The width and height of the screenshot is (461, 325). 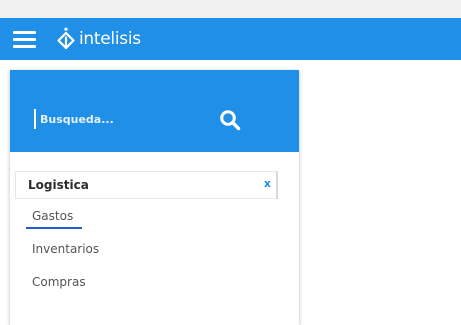 What do you see at coordinates (65, 249) in the screenshot?
I see `sidebar-item-inventarios: Inventarios` at bounding box center [65, 249].